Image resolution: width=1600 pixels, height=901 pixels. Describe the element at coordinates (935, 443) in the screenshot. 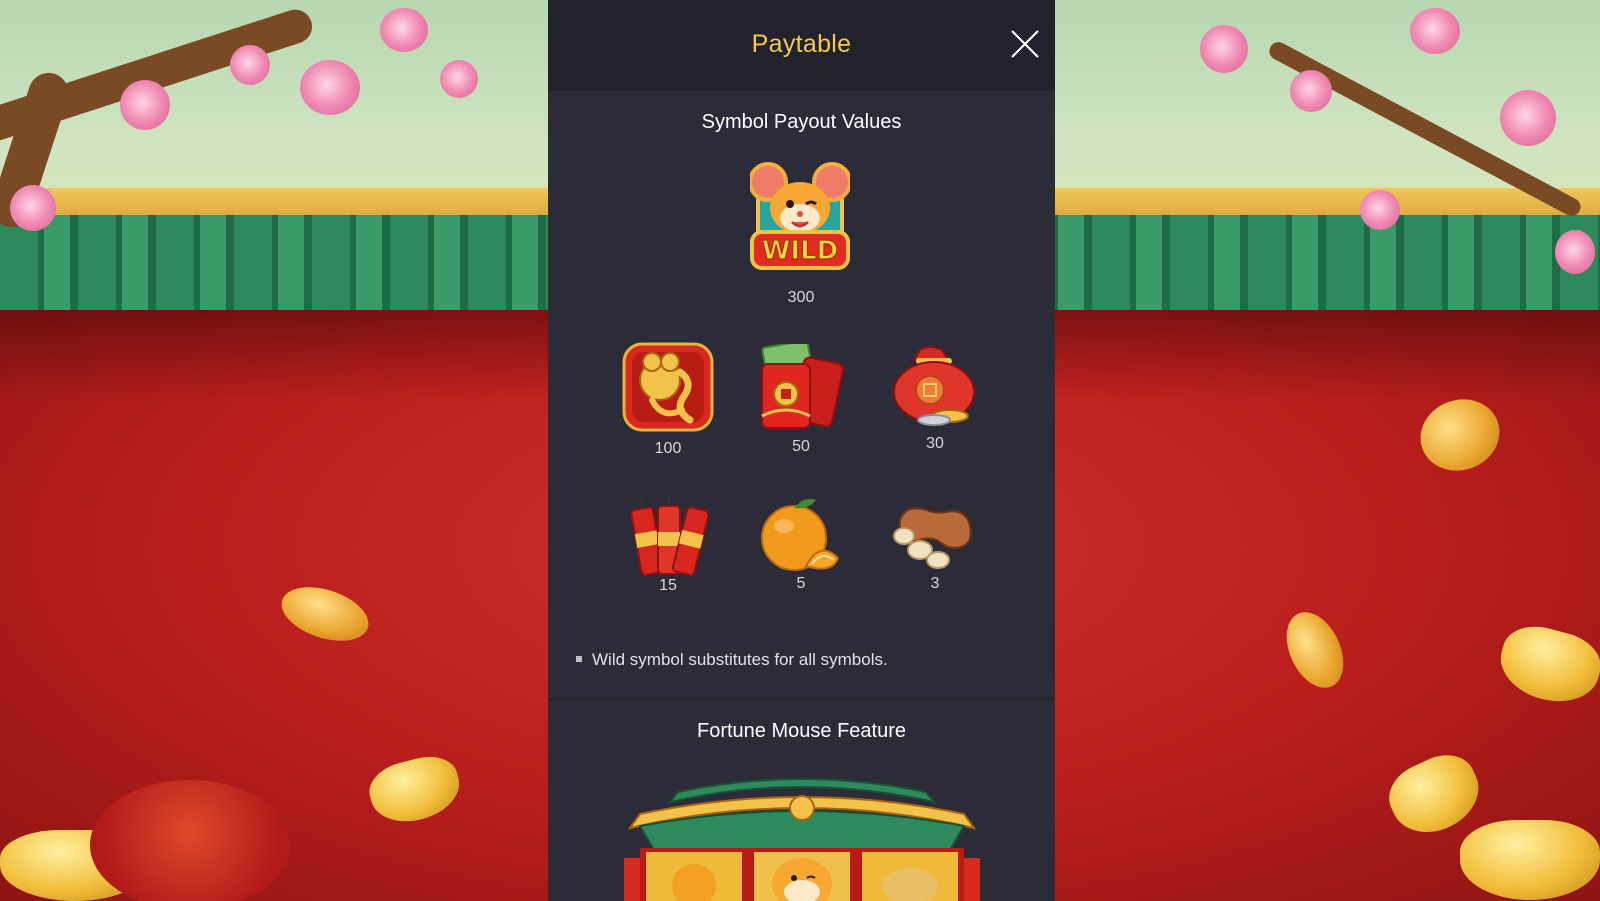

I see `payout-lucky-bag: 30` at that location.